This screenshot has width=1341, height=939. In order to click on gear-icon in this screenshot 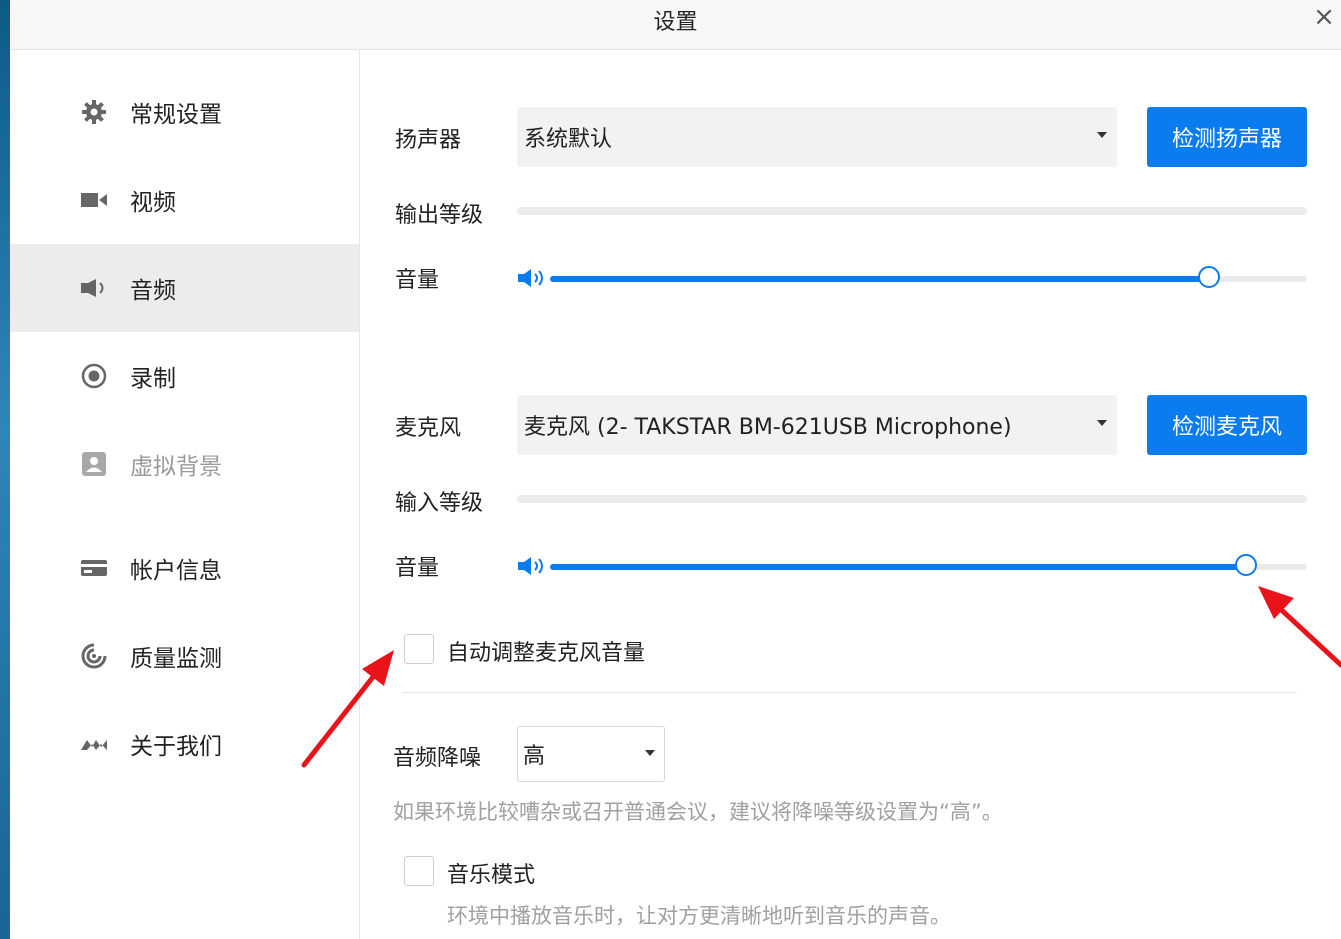, I will do `click(94, 112)`.